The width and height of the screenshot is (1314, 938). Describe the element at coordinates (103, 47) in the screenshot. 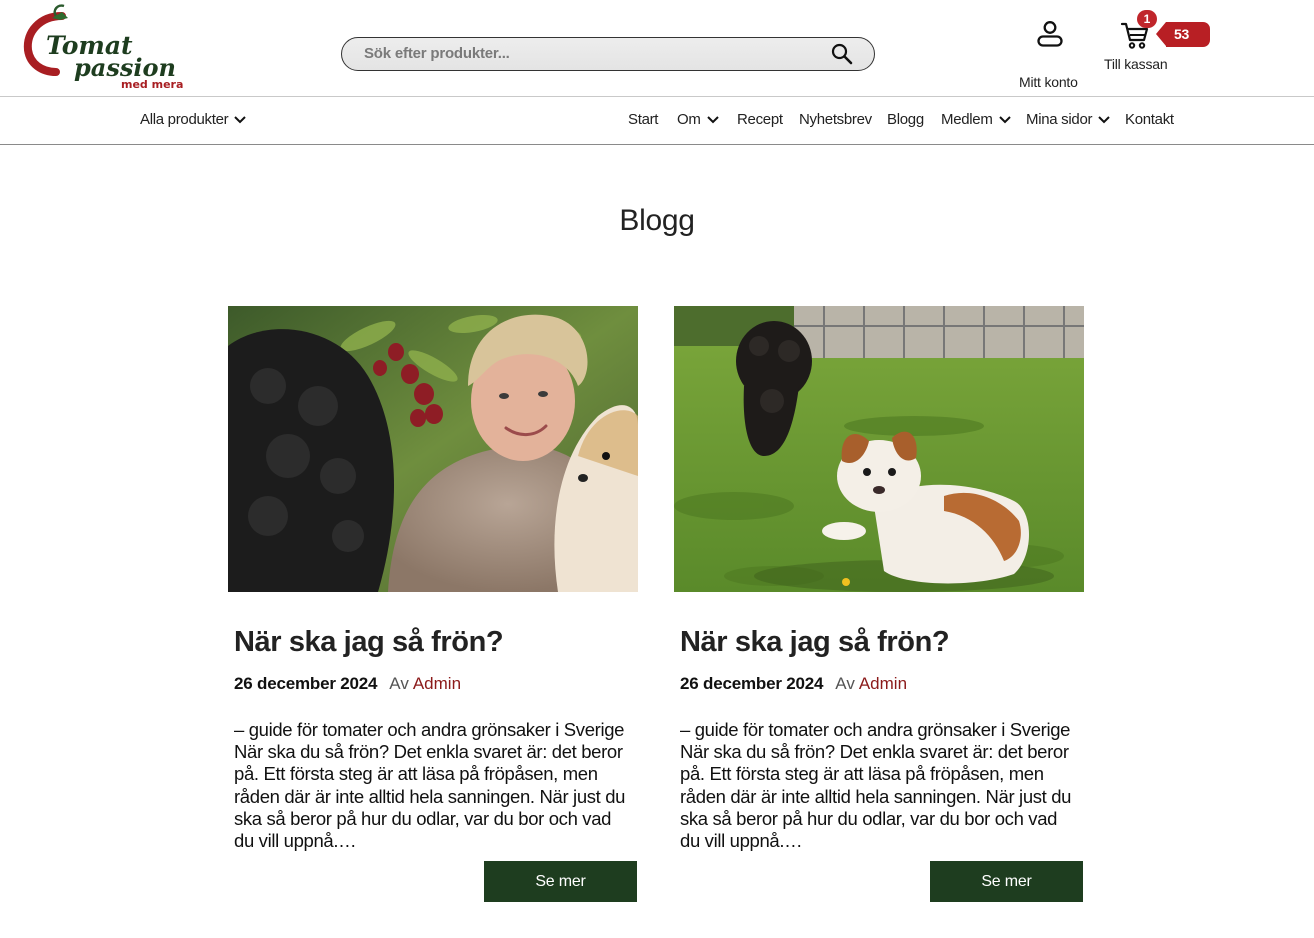

I see `tomato-logo-icon: Tomat passion med mera` at that location.